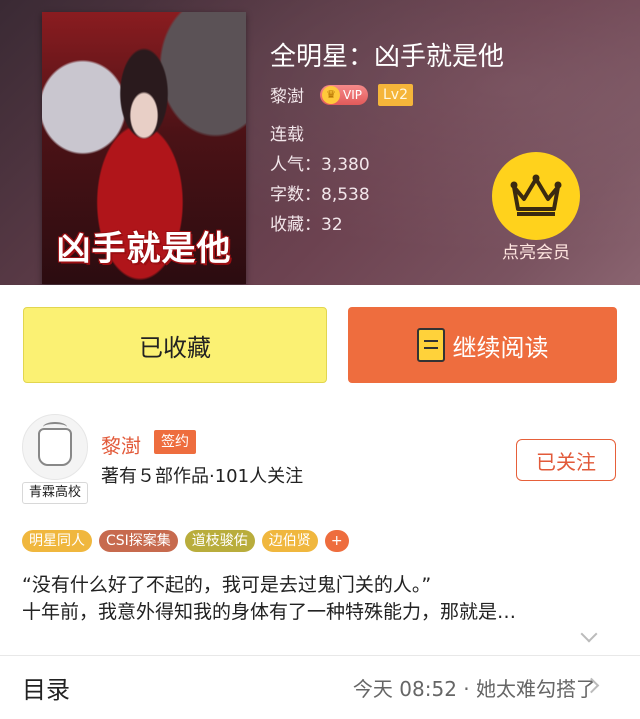 The image size is (640, 719). I want to click on continue-reading-label: 继续阅读, so click(500, 347).